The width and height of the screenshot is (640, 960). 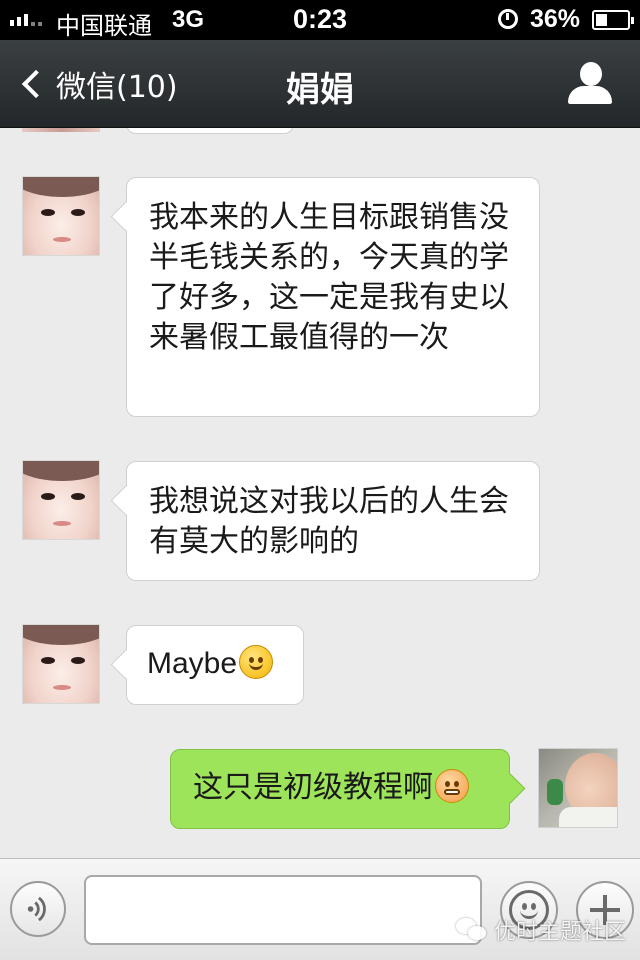 What do you see at coordinates (591, 74) in the screenshot?
I see `person-icon` at bounding box center [591, 74].